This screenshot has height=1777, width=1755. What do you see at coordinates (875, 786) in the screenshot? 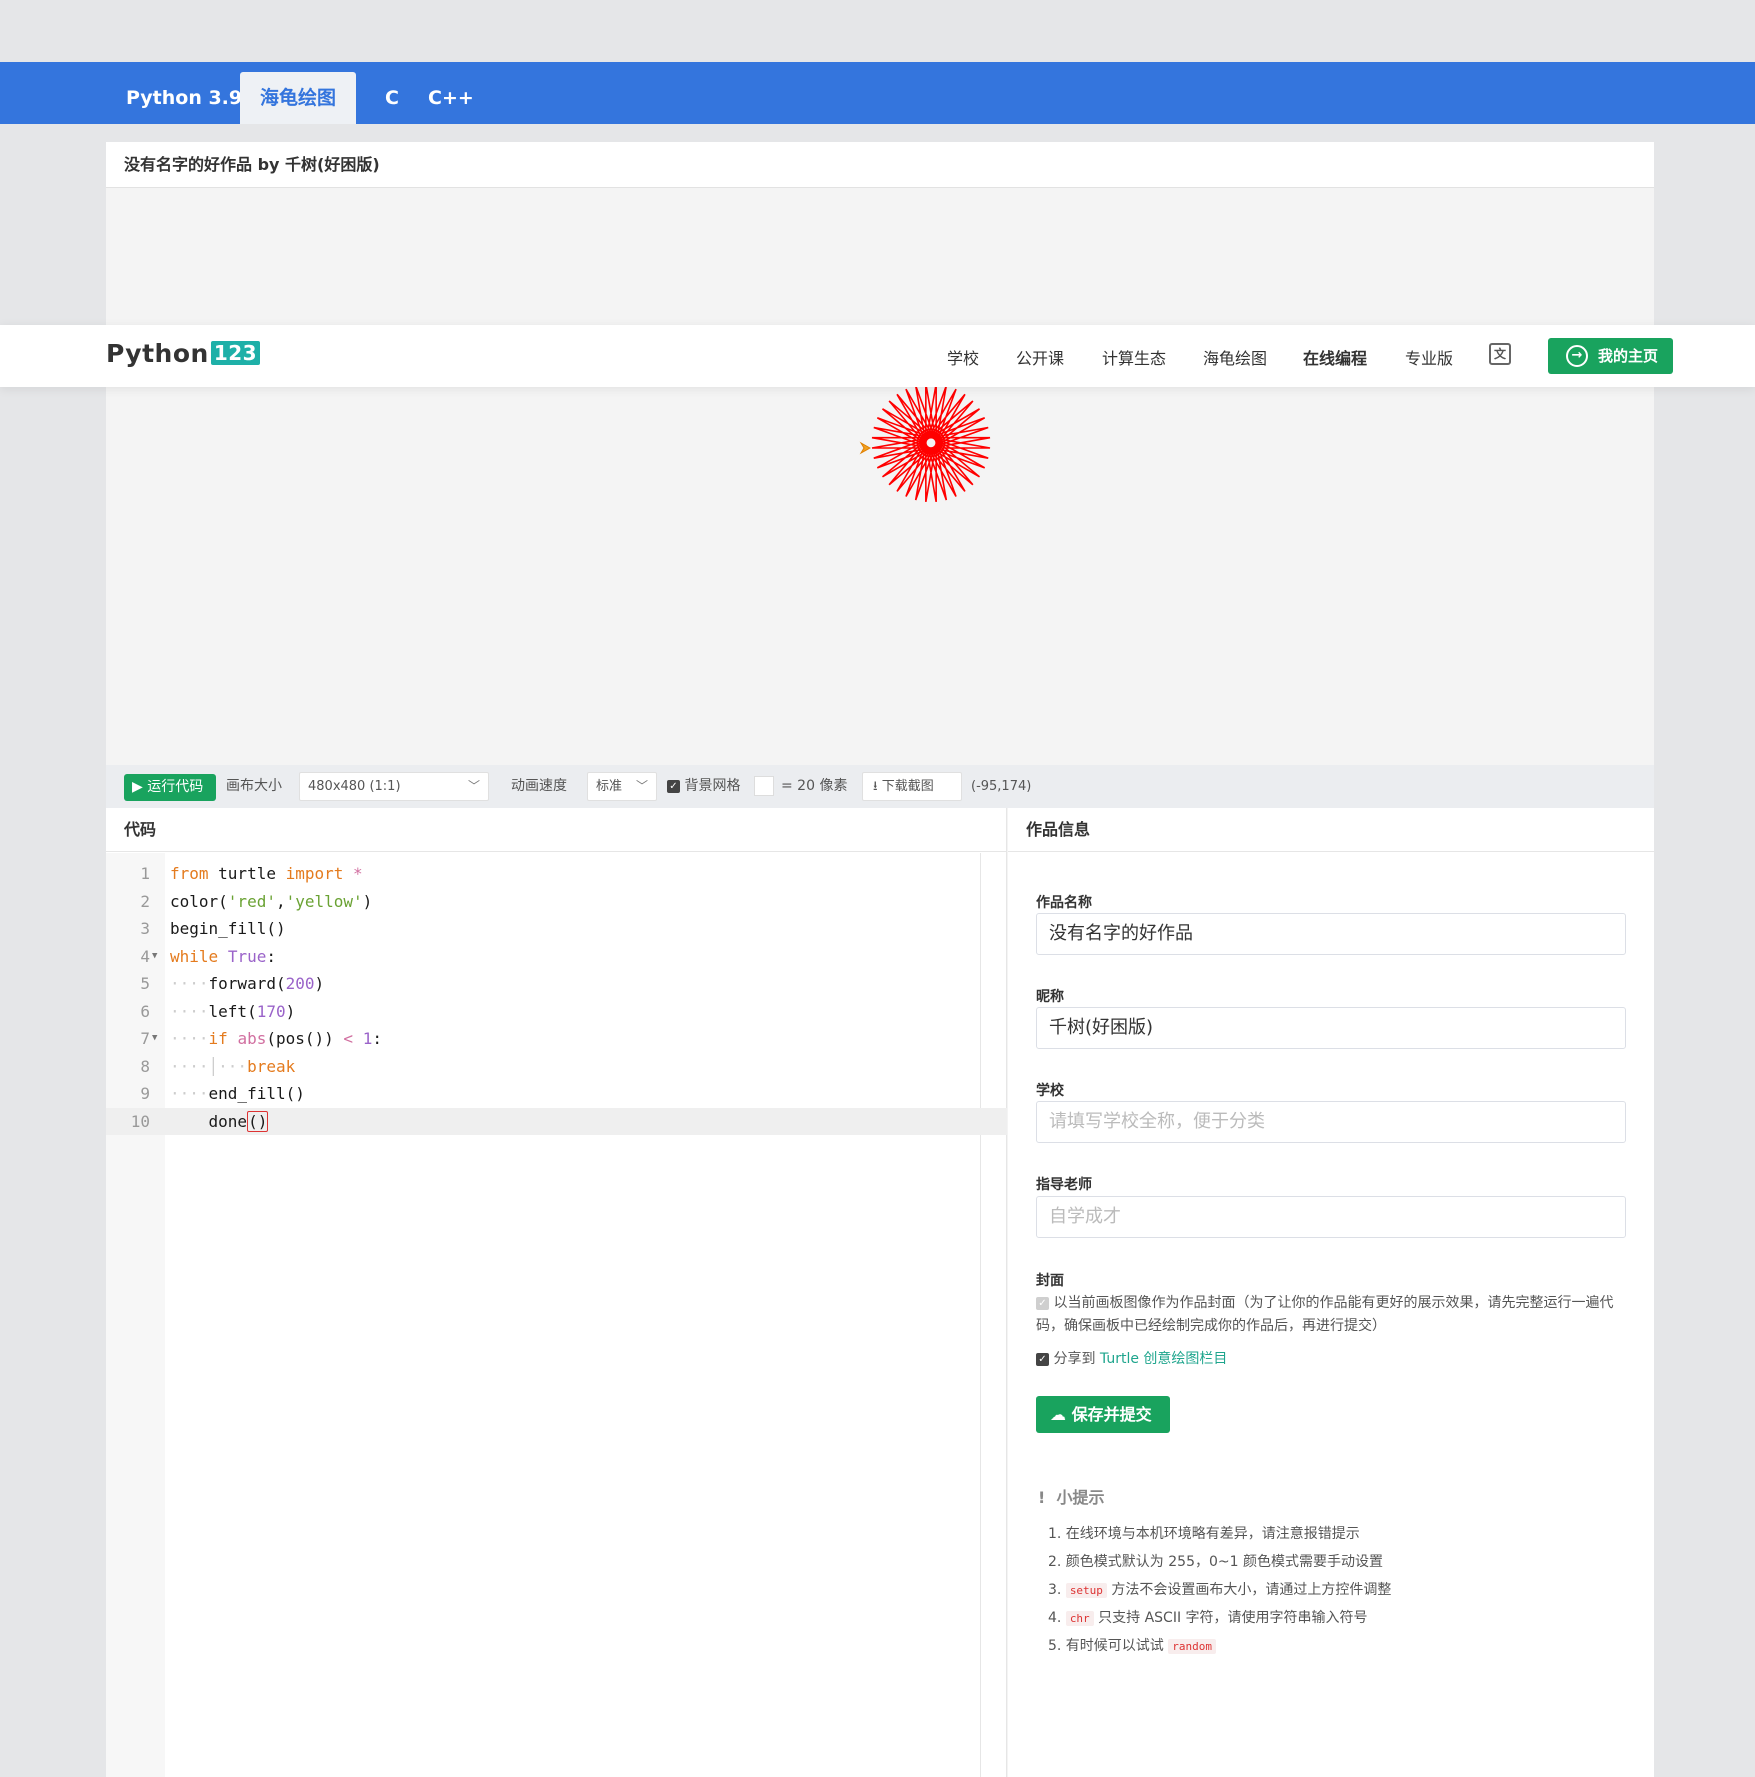
I see `download-icon: ⭳` at bounding box center [875, 786].